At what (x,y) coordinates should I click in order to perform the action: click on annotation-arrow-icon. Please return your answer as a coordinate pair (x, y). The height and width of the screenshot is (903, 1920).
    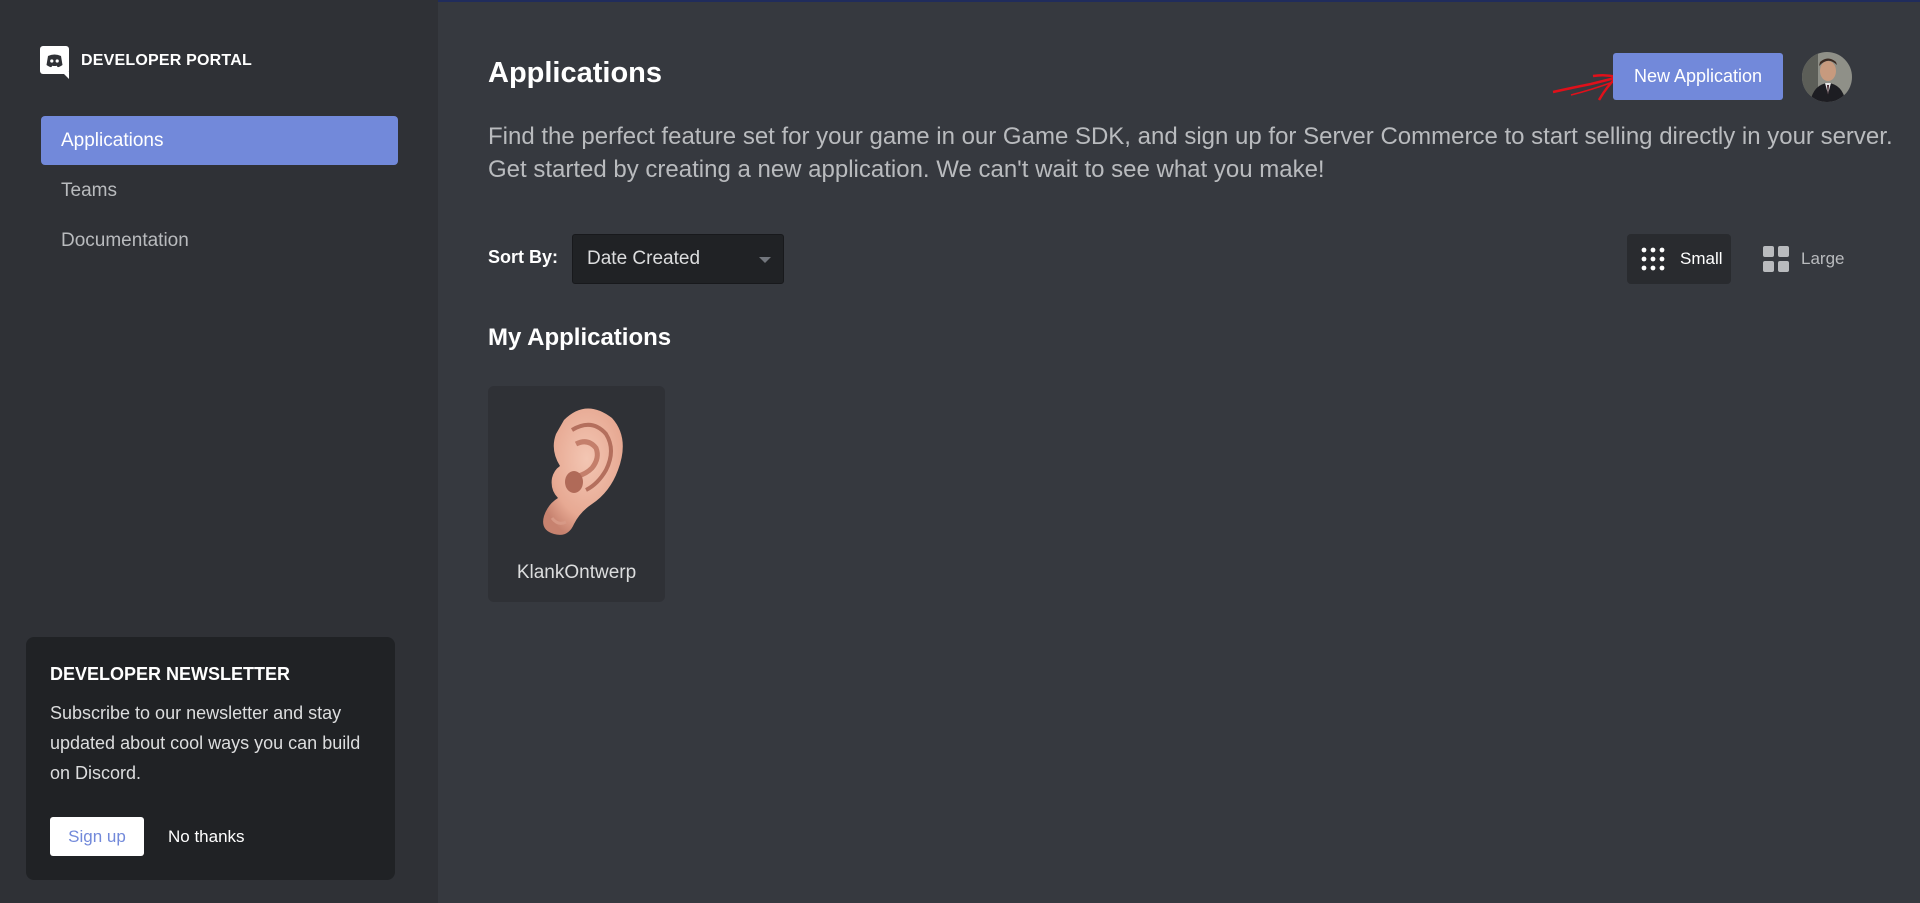
    Looking at the image, I should click on (1586, 87).